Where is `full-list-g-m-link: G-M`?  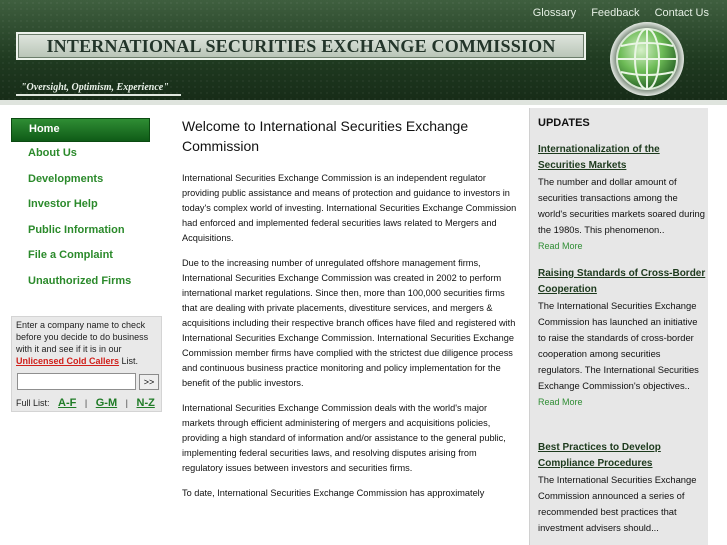
full-list-g-m-link: G-M is located at coordinates (106, 403).